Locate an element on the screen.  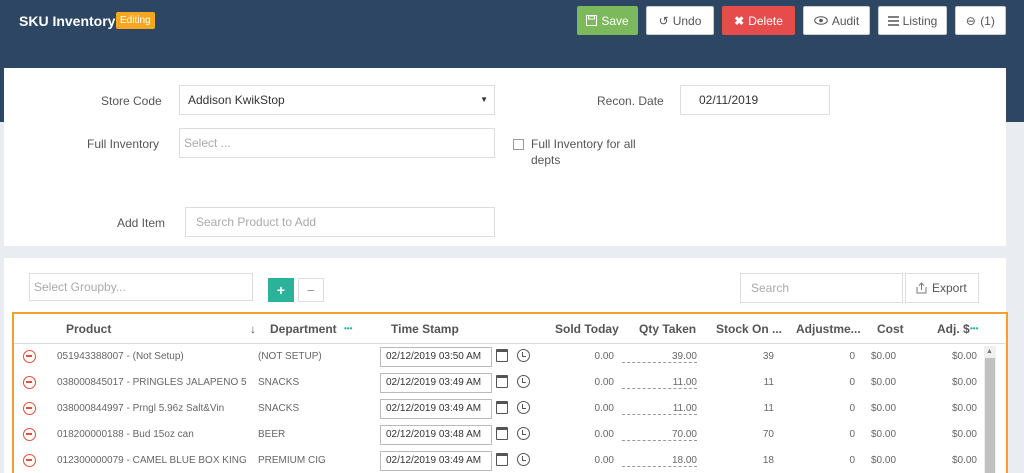
recon-date-input: 02/11/2019 is located at coordinates (755, 100).